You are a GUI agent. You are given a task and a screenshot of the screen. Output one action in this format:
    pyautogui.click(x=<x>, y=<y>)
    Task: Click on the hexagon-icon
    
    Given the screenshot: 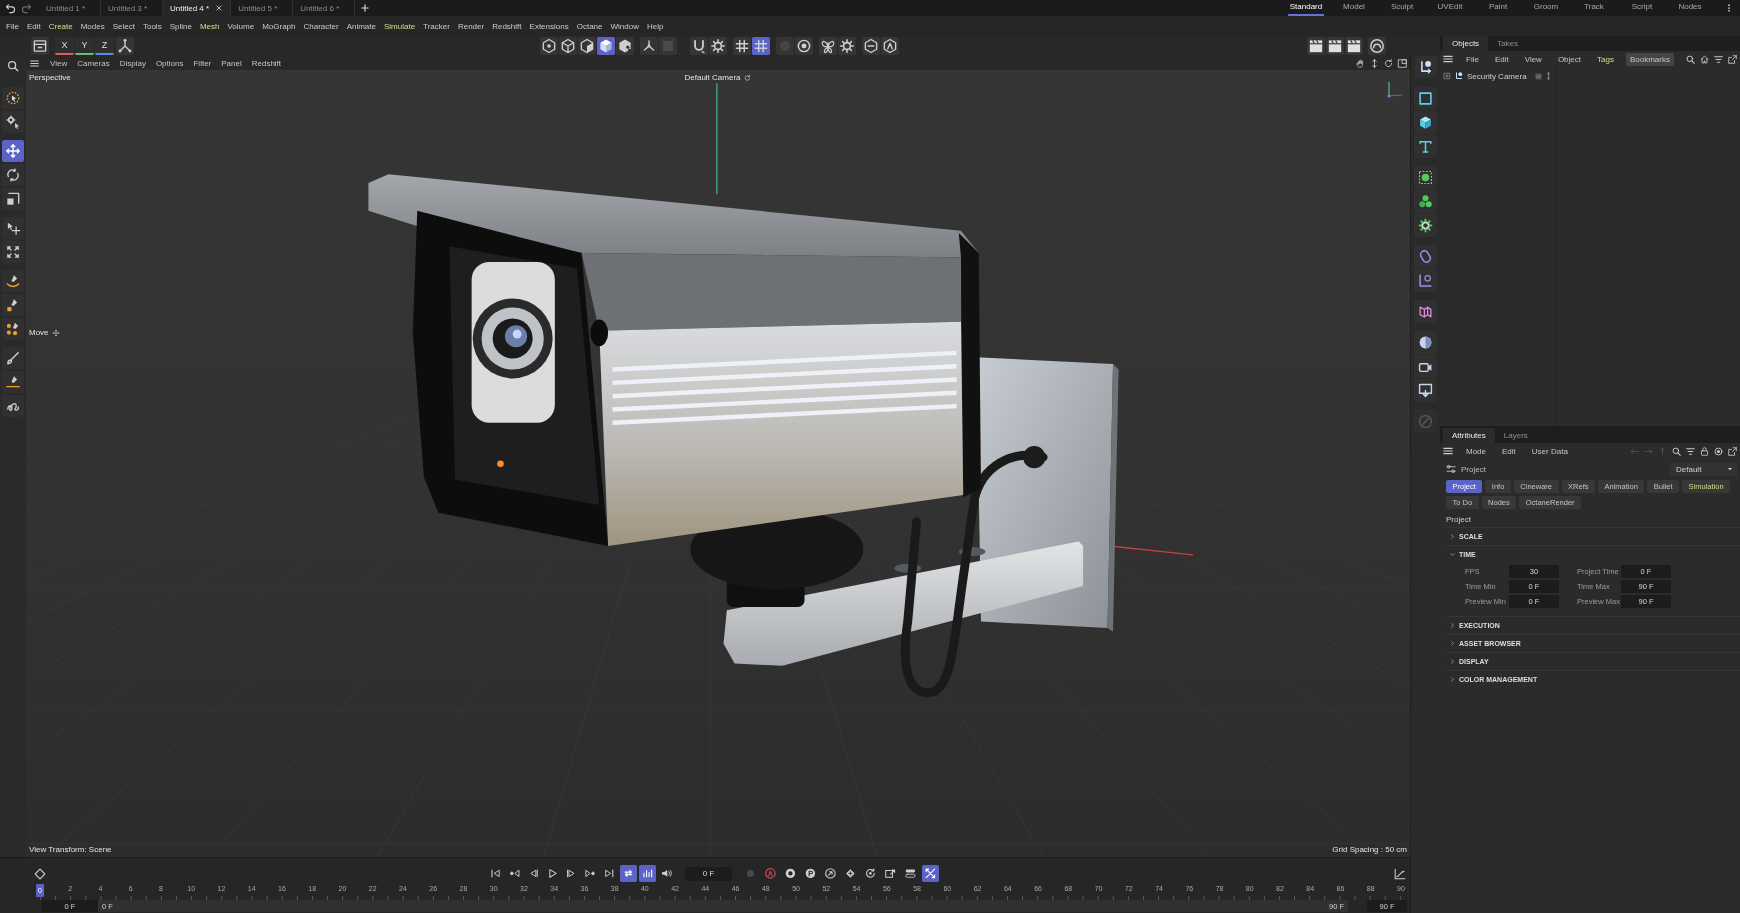 What is the action you would take?
    pyautogui.click(x=871, y=46)
    